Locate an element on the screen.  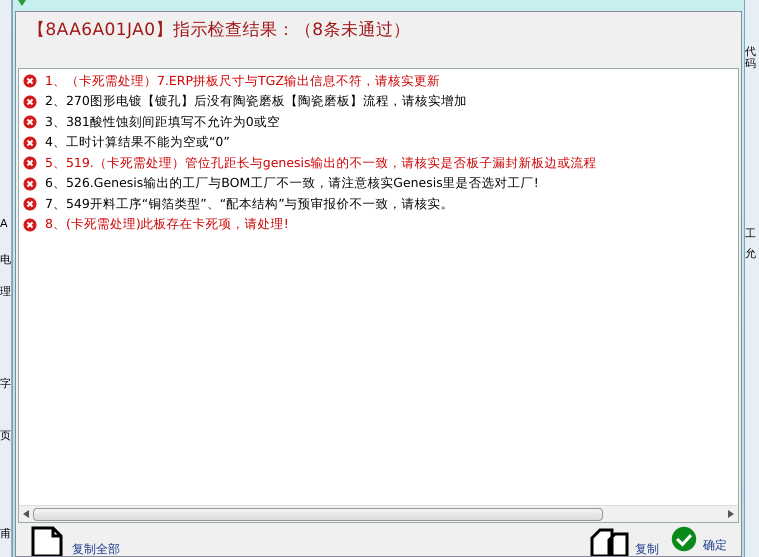
result-item: 8、(卡死需处理)此板存在卡死项，请处理! is located at coordinates (167, 224).